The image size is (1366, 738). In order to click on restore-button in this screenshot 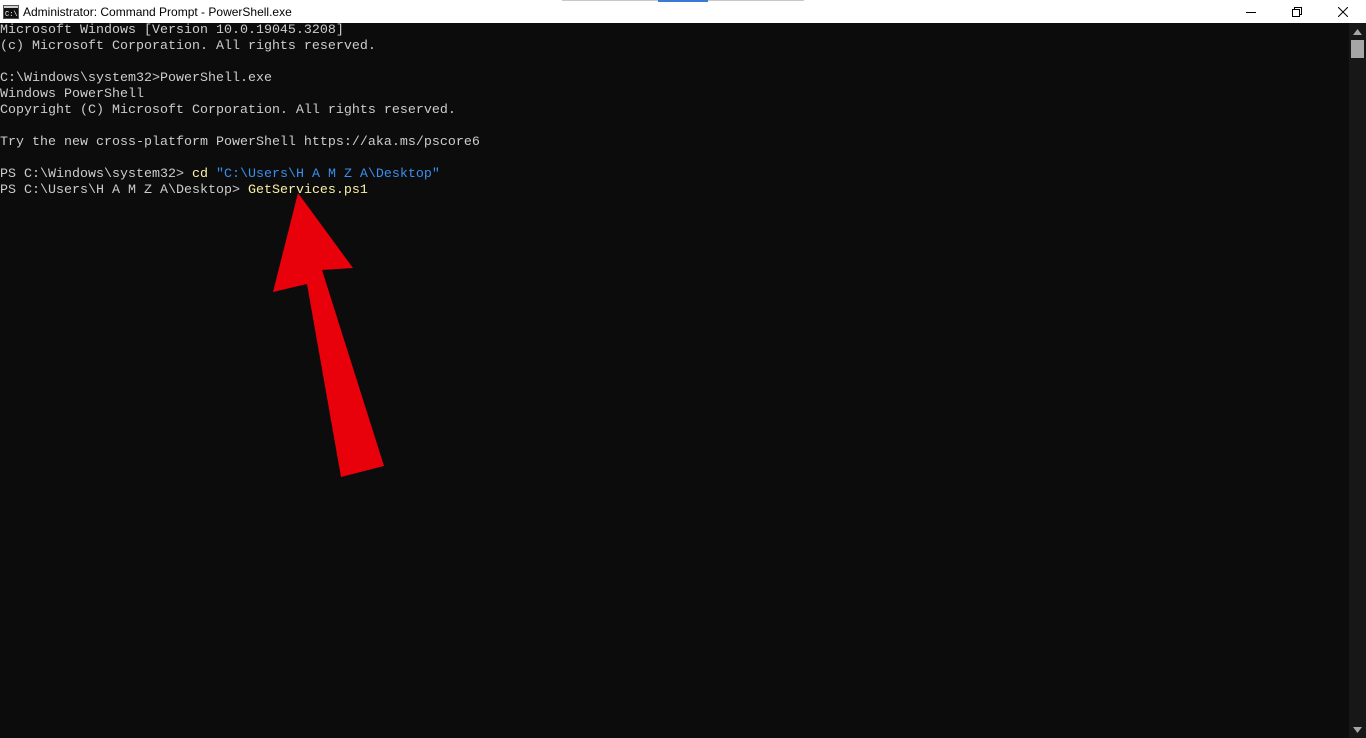, I will do `click(1297, 11)`.